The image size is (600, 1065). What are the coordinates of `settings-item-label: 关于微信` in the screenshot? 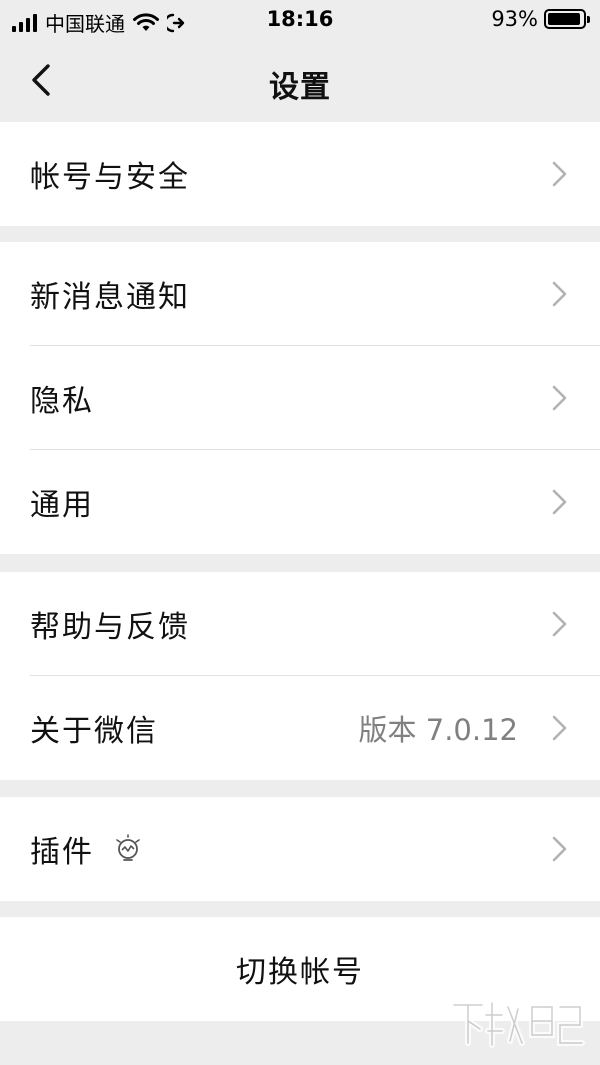 It's located at (94, 731).